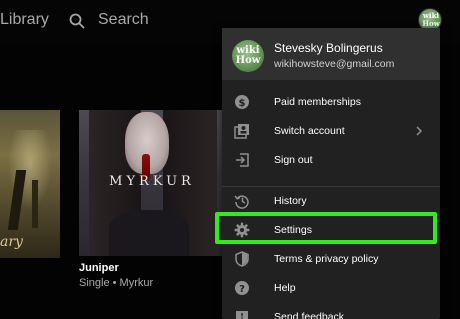 The image size is (460, 319). What do you see at coordinates (285, 288) in the screenshot?
I see `menu-item-label: Help` at bounding box center [285, 288].